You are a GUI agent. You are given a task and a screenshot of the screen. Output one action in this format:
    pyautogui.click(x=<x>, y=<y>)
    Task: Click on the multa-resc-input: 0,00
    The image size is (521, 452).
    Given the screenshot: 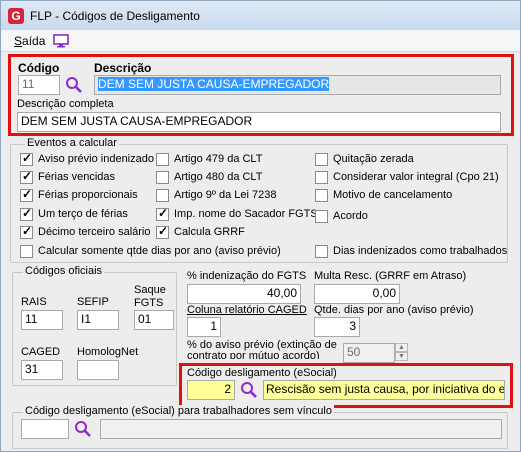 What is the action you would take?
    pyautogui.click(x=357, y=294)
    